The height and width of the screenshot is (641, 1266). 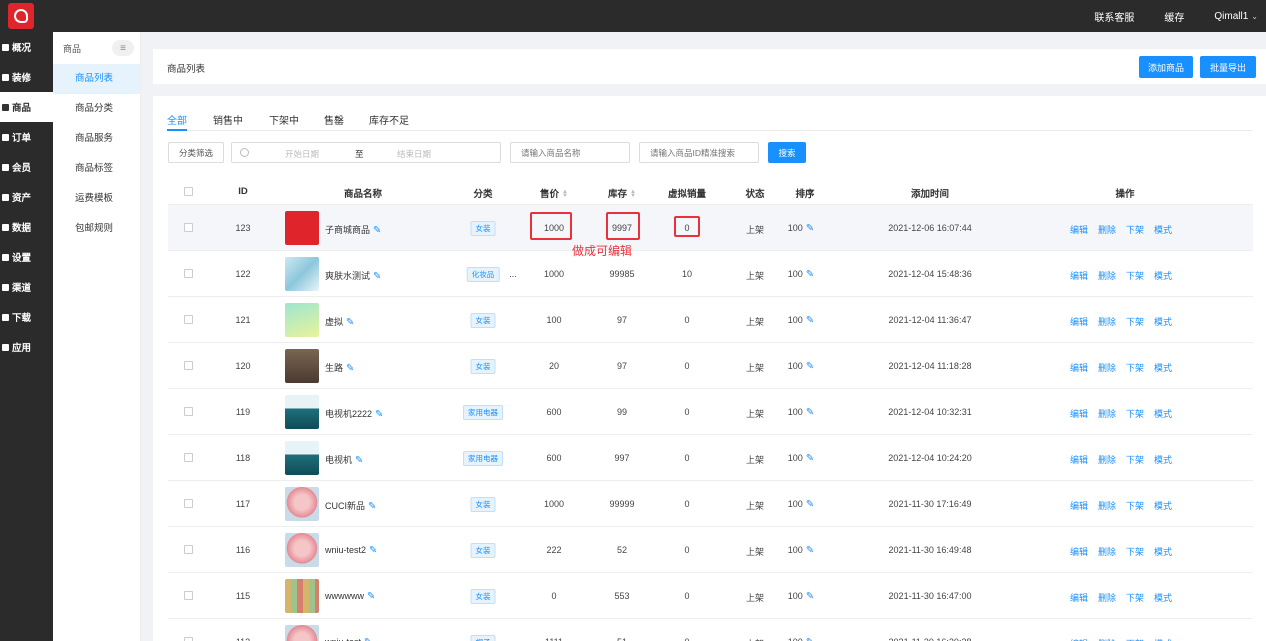 I want to click on logo, so click(x=21, y=16).